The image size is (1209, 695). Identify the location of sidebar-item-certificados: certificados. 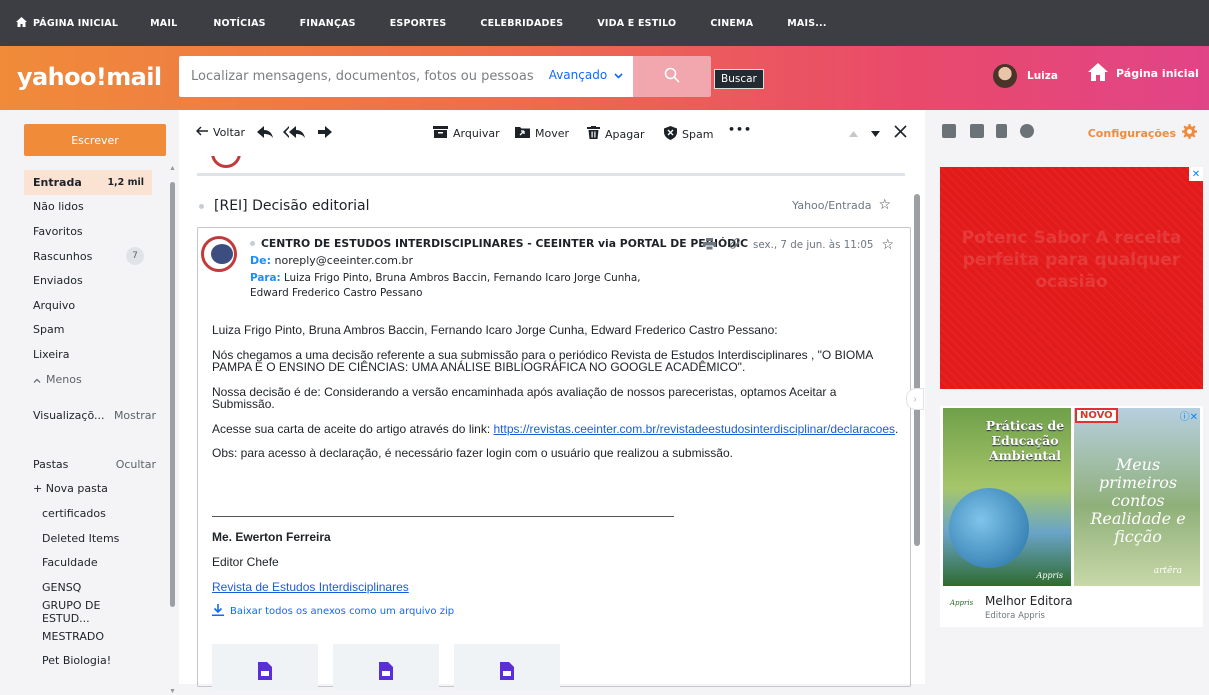
(88, 513).